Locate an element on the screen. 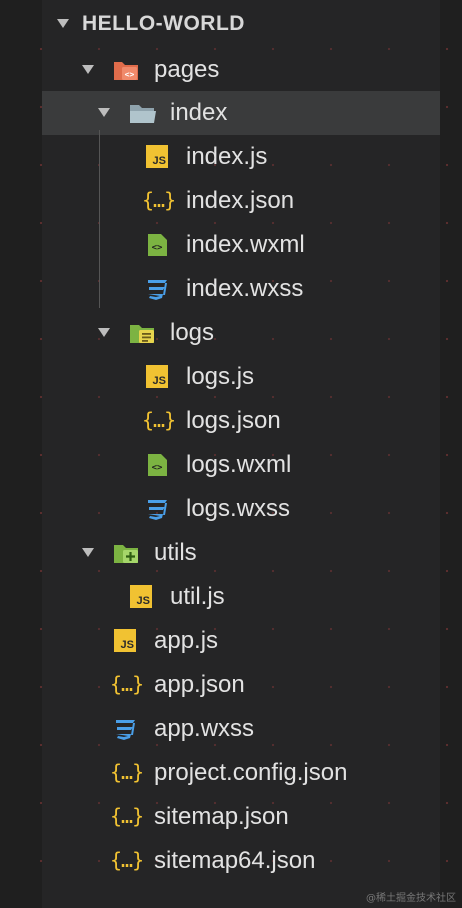 This screenshot has width=462, height=908. file-label: index.wxml is located at coordinates (245, 244).